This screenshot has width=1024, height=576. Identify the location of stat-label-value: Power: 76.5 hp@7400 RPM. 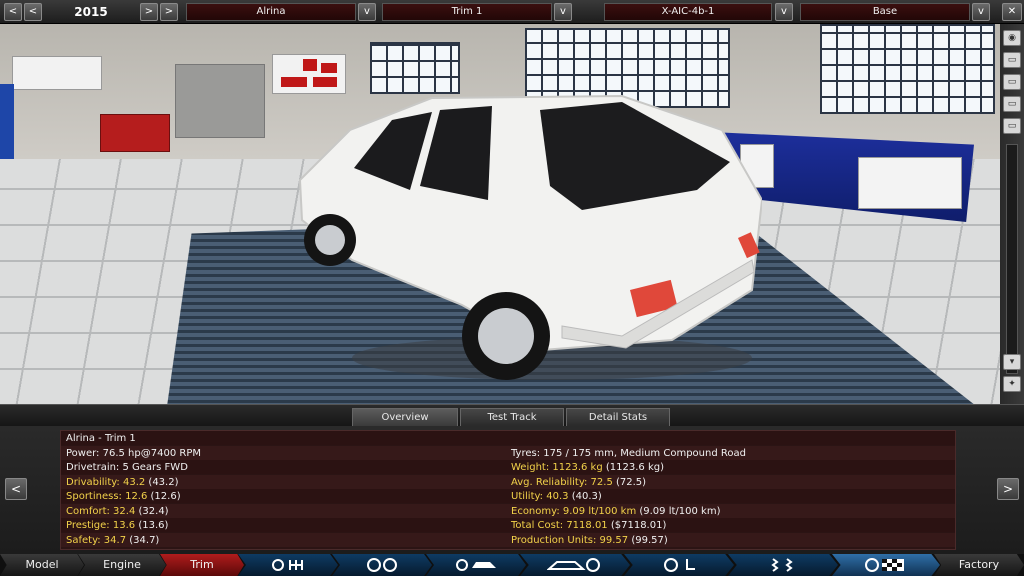
(133, 453).